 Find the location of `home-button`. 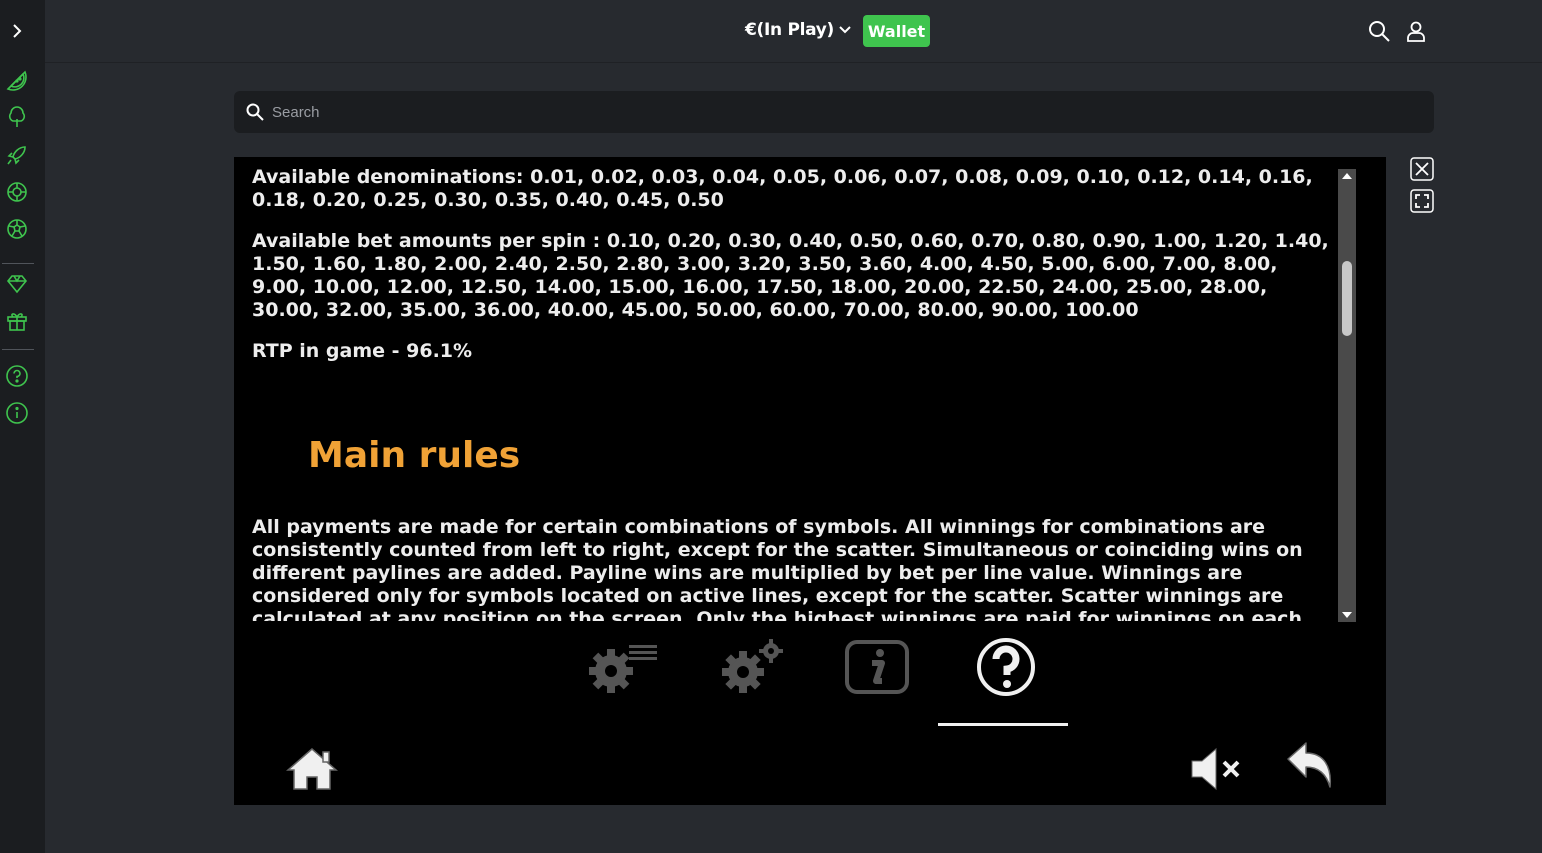

home-button is located at coordinates (312, 769).